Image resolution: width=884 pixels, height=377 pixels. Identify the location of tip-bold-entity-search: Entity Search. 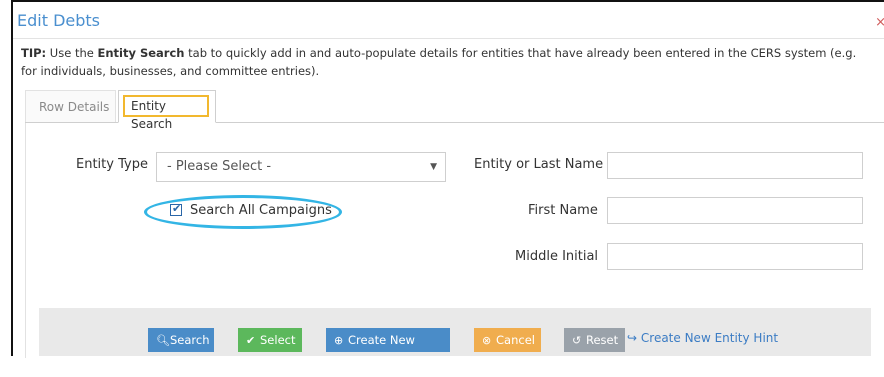
(141, 53).